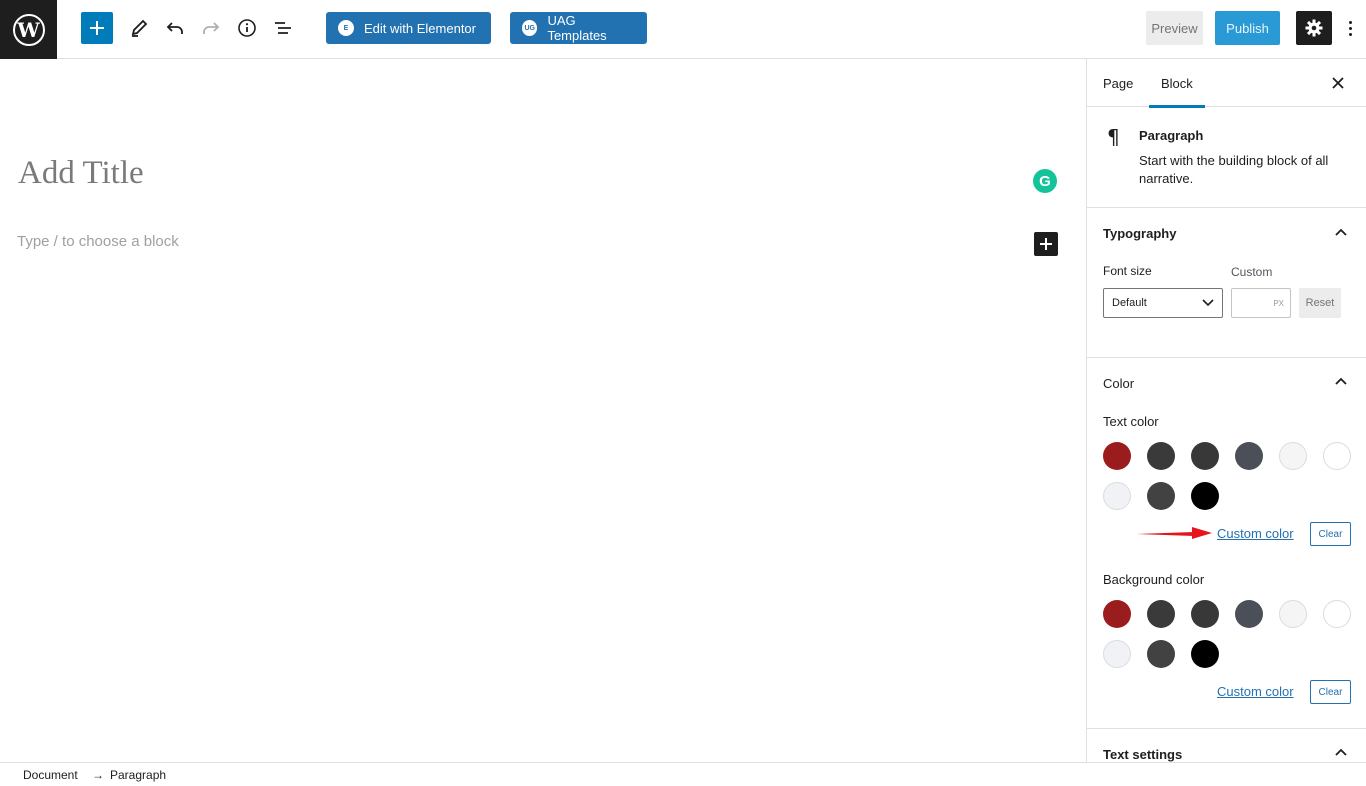 The width and height of the screenshot is (1366, 786). I want to click on more-vertical-icon, so click(1350, 22).